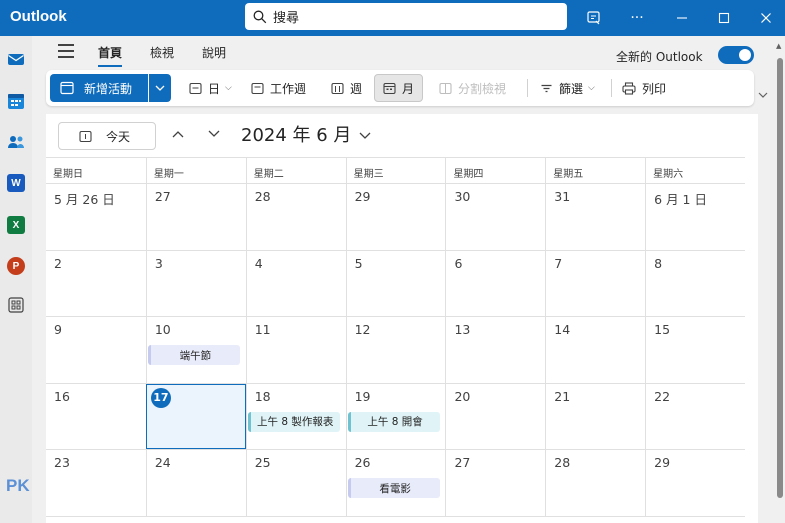  What do you see at coordinates (482, 88) in the screenshot?
I see `split-view-label: 分割檢視` at bounding box center [482, 88].